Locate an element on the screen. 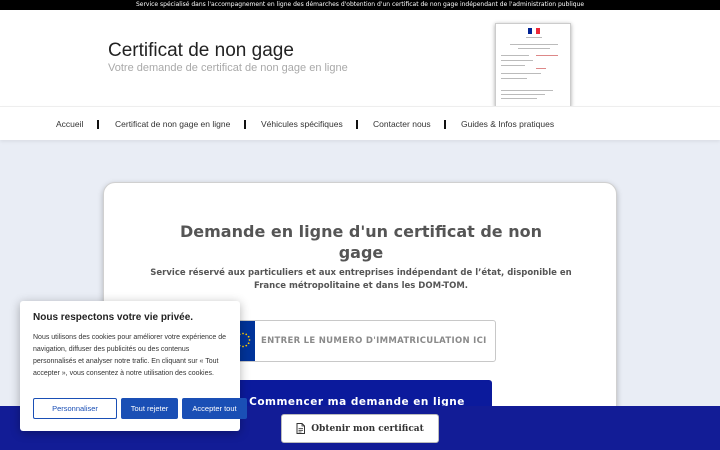  obtain-certificate-label: Obtenir mon certificat is located at coordinates (367, 428).